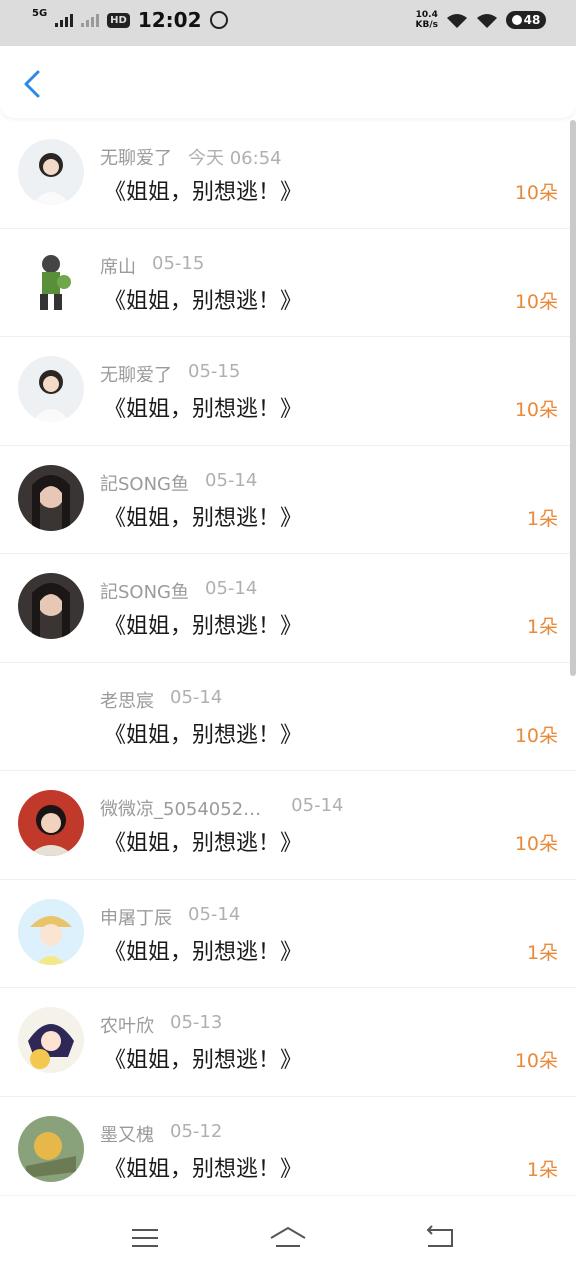 The width and height of the screenshot is (576, 1280). I want to click on list-item: 席山 05-15 《姐姐，别想逃！》 10朵, so click(288, 283).